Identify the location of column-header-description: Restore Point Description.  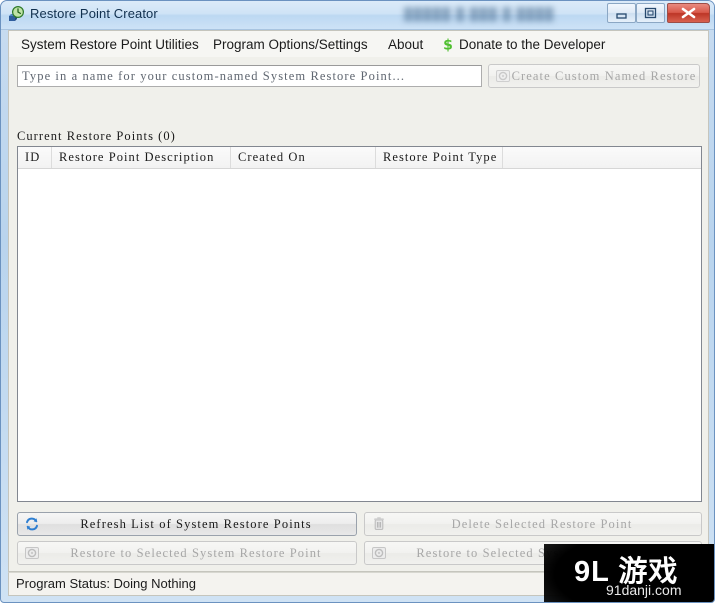
(141, 157).